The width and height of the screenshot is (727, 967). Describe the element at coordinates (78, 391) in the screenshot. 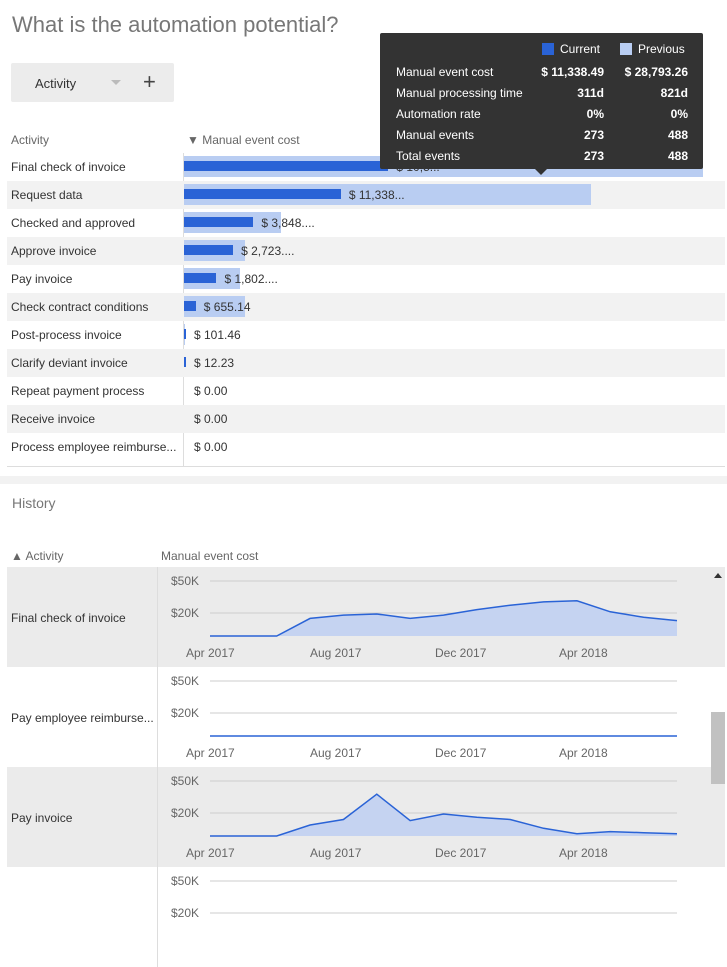

I see `activity-name: Repeat payment process` at that location.